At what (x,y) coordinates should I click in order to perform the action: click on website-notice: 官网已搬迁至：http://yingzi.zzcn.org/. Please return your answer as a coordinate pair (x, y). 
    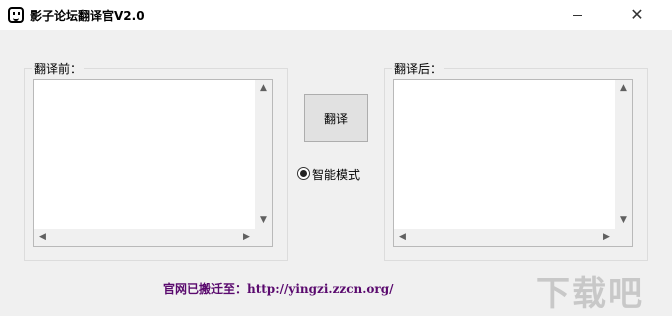
    Looking at the image, I should click on (278, 288).